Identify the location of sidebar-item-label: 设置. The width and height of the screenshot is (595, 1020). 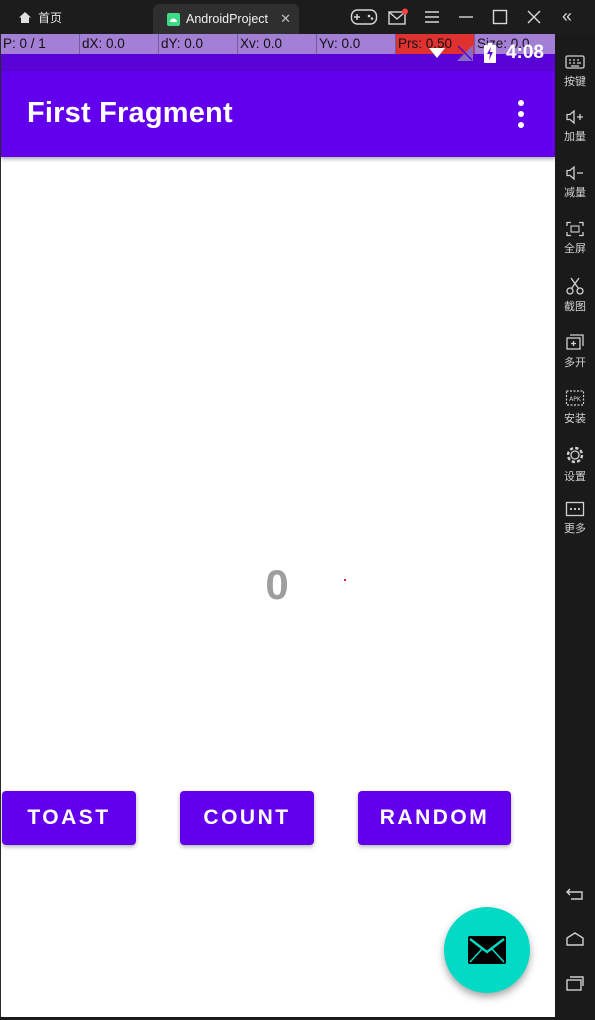
(575, 477).